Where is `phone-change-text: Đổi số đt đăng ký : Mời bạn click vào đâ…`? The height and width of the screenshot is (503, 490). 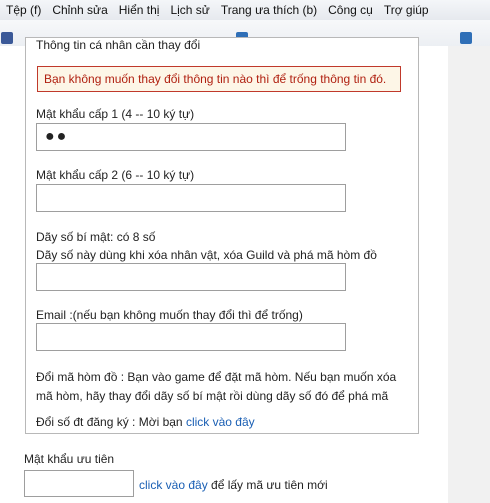
phone-change-text: Đổi số đt đăng ký : Mời bạn click vào đâ… is located at coordinates (145, 422).